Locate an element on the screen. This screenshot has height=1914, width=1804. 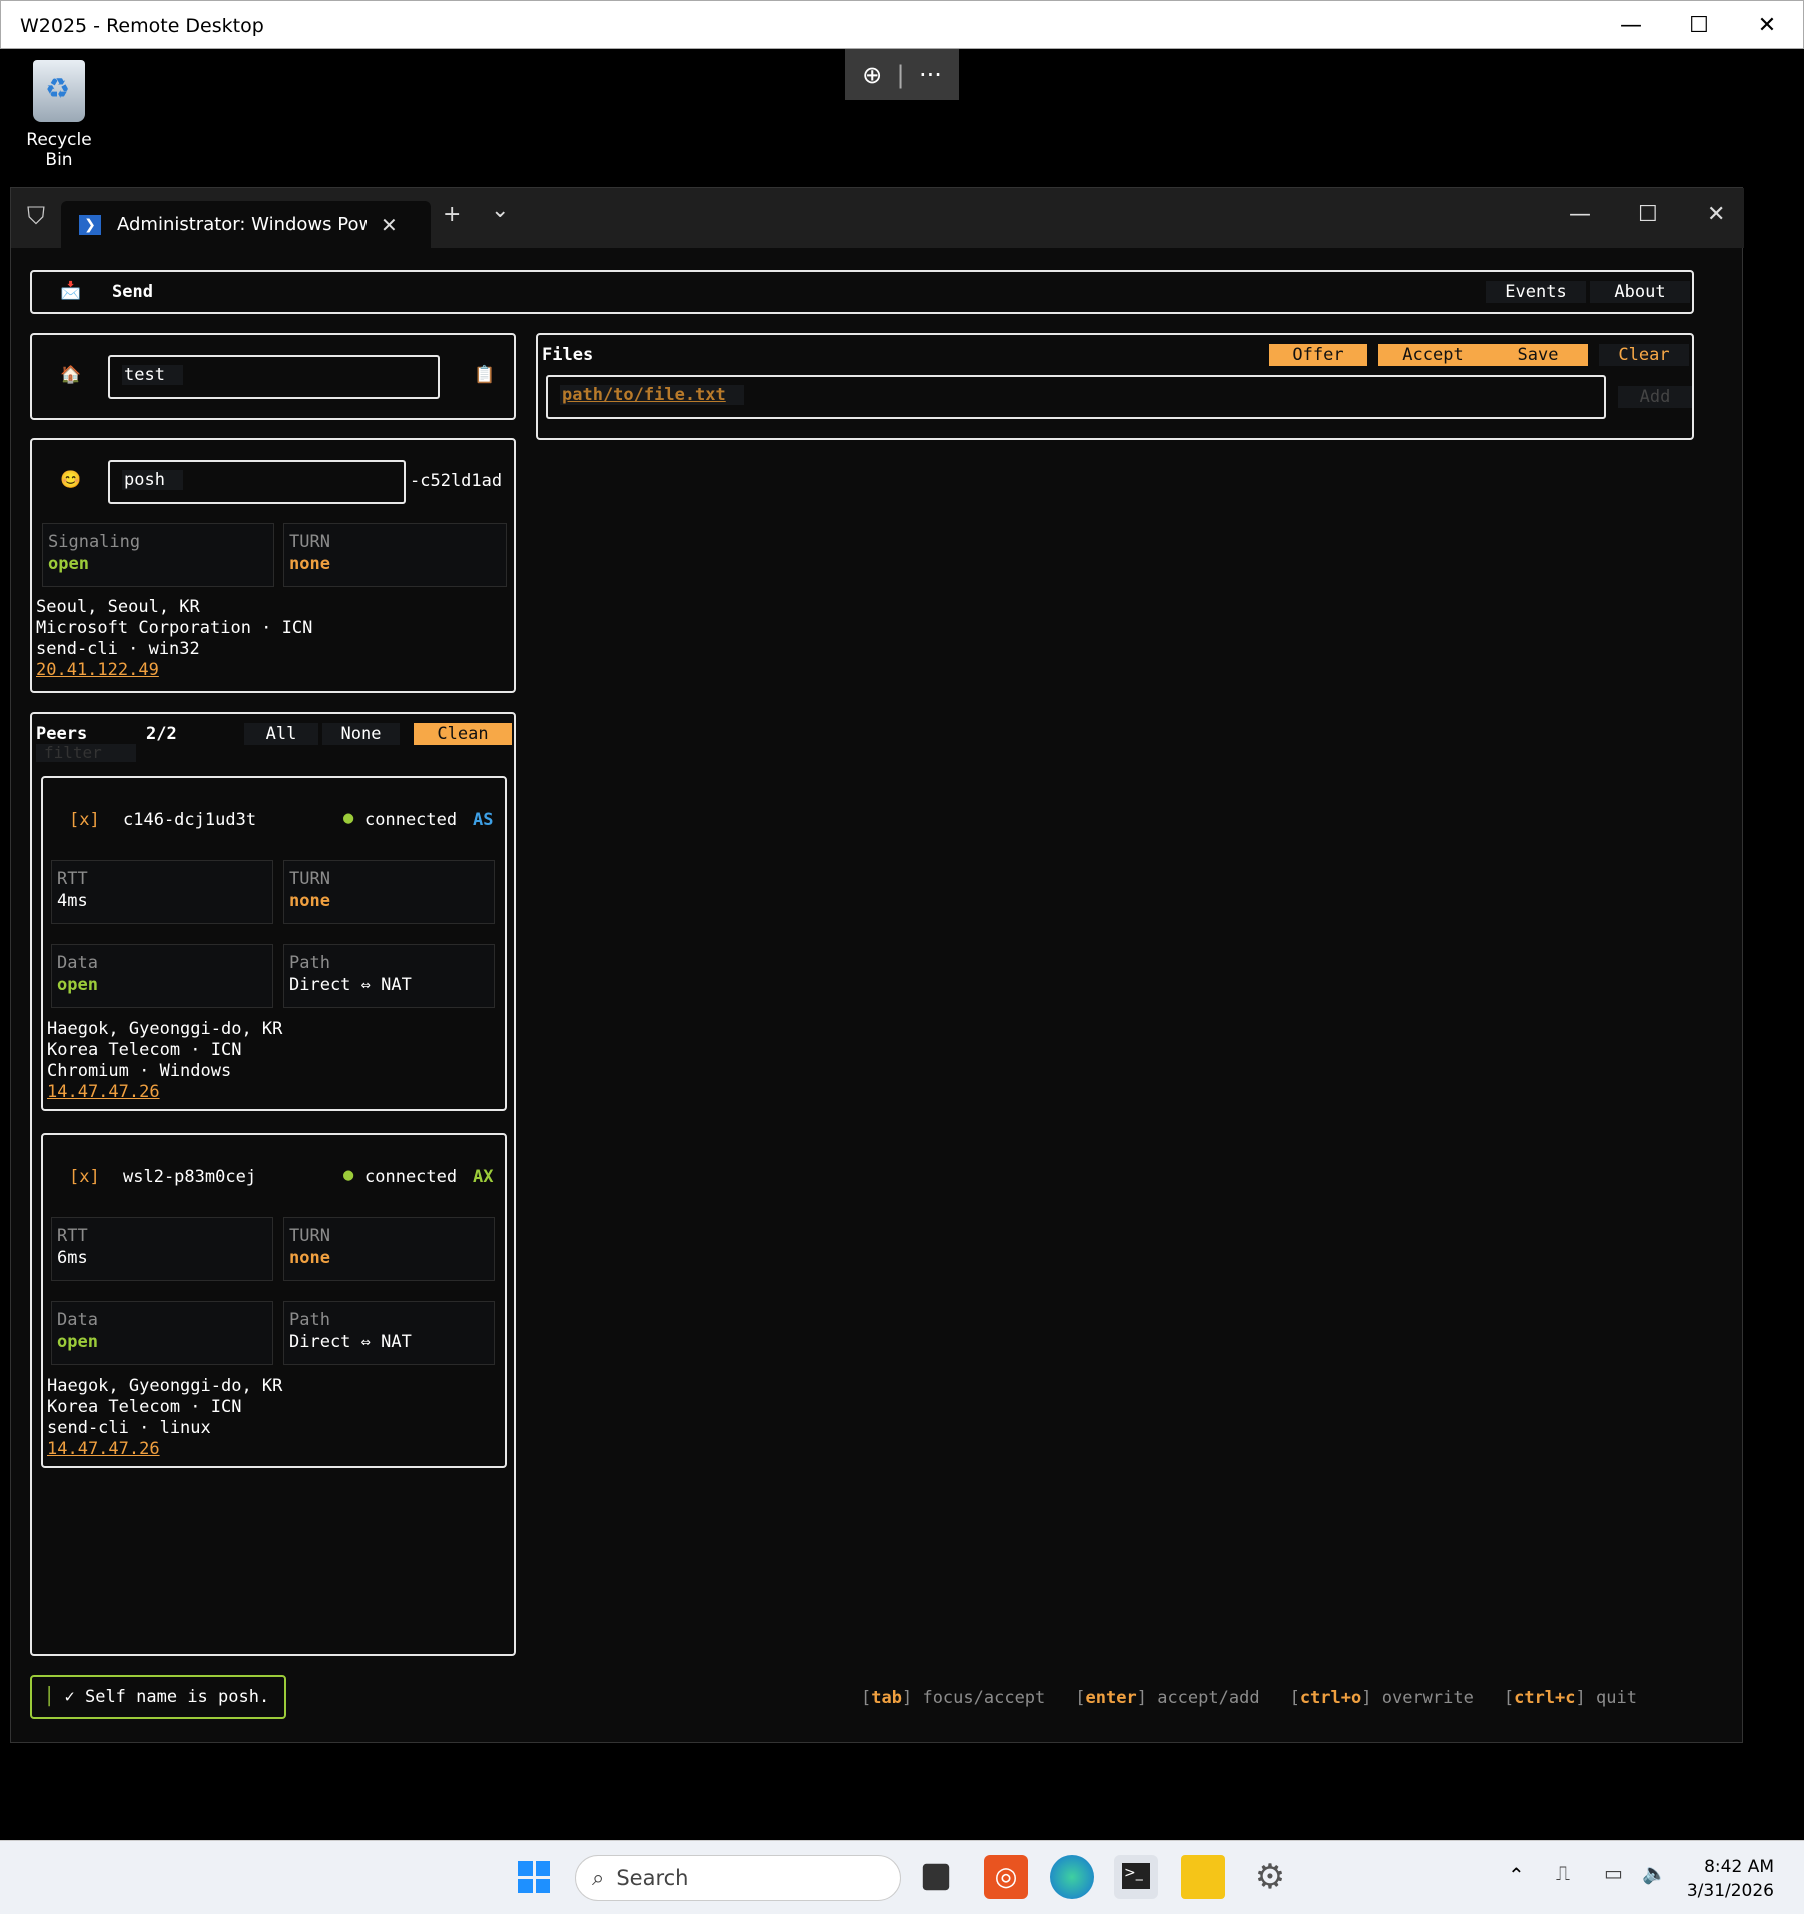
ubuntu-icon: ◎ is located at coordinates (1006, 1877).